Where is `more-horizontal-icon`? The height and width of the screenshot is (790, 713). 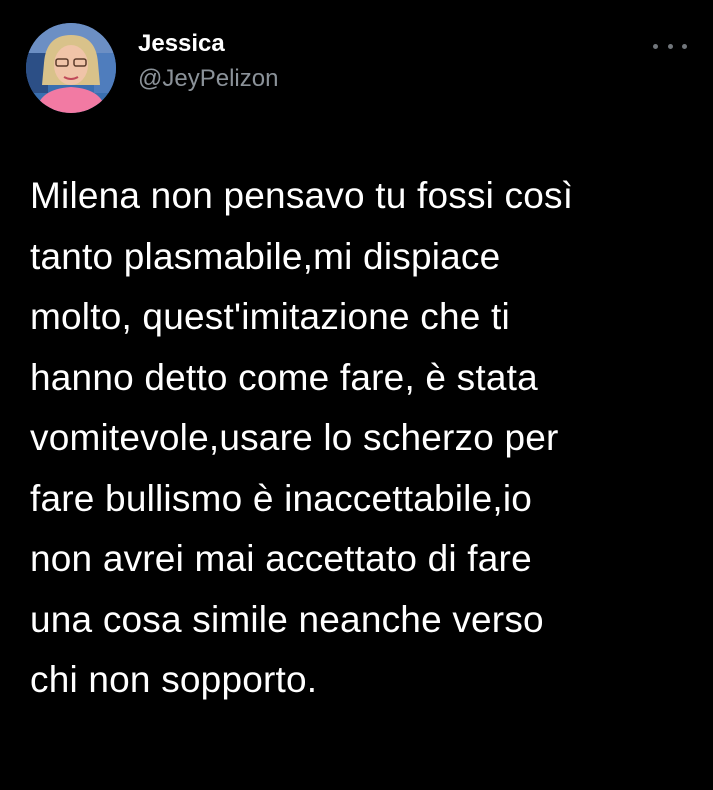
more-horizontal-icon is located at coordinates (670, 46).